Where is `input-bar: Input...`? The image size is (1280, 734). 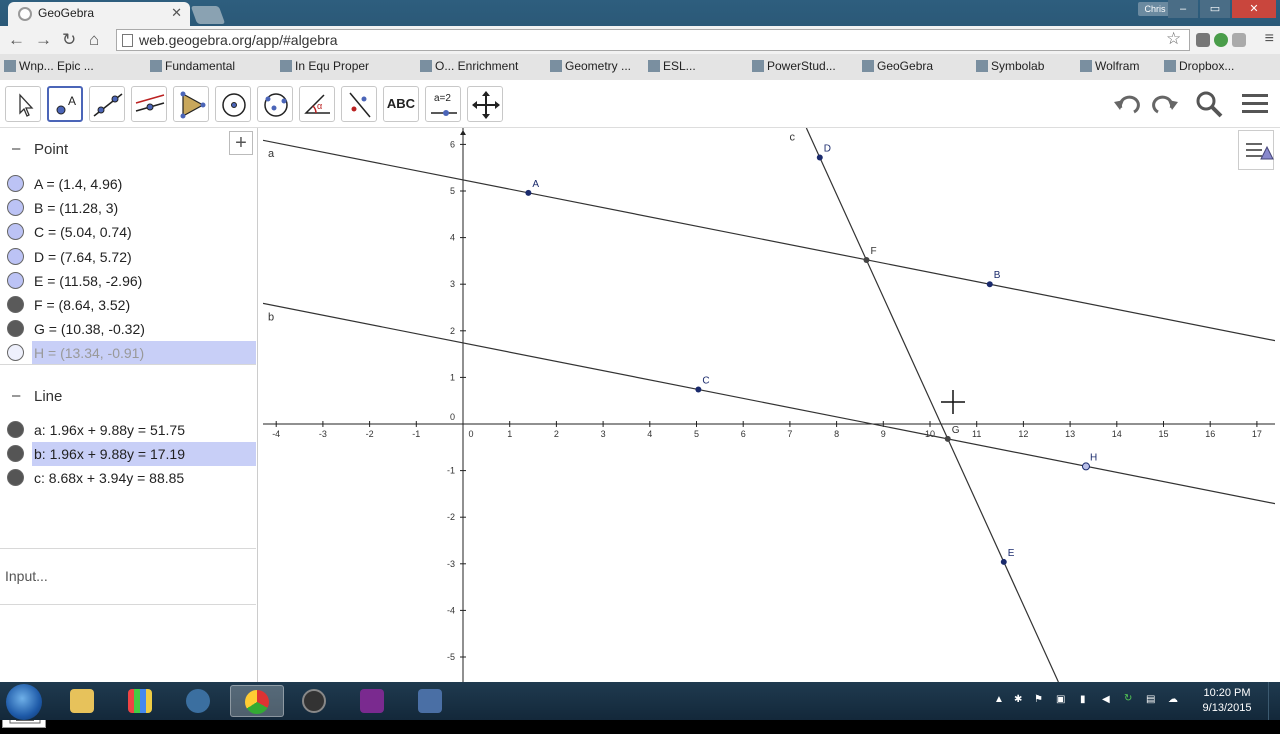
input-bar: Input... is located at coordinates (133, 576).